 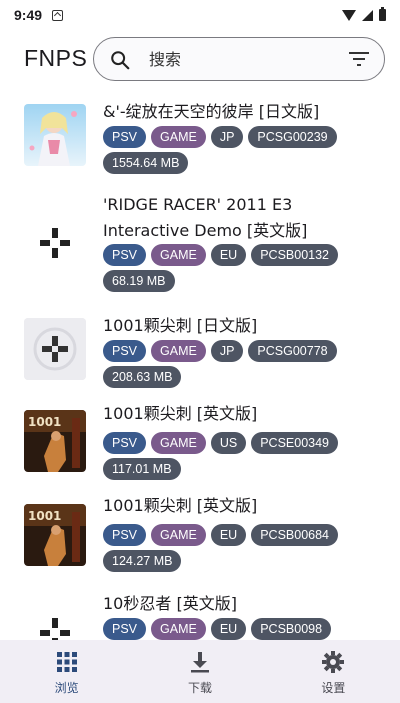 What do you see at coordinates (333, 662) in the screenshot?
I see `gear-icon` at bounding box center [333, 662].